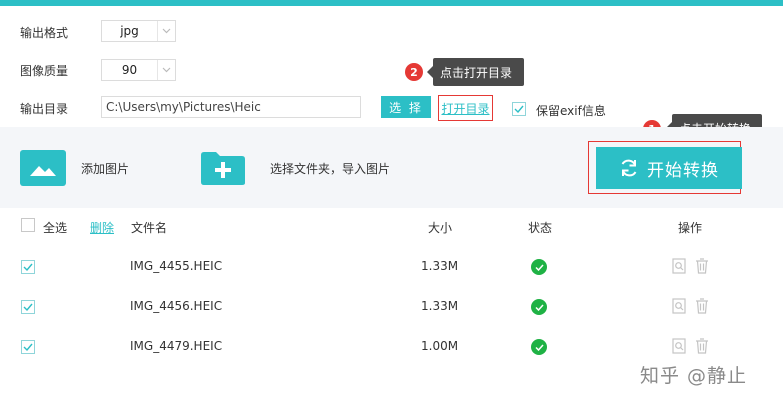 This screenshot has height=404, width=783. I want to click on keep-exif-checkbox, so click(519, 109).